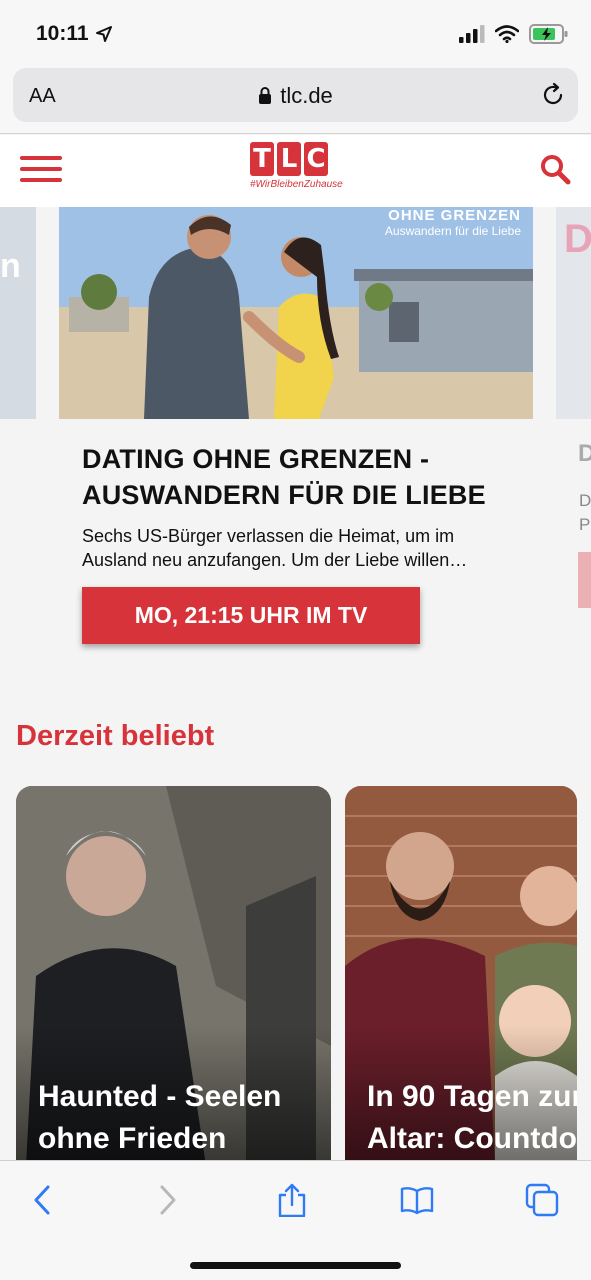 The width and height of the screenshot is (591, 1280). I want to click on home-indicator, so click(295, 1265).